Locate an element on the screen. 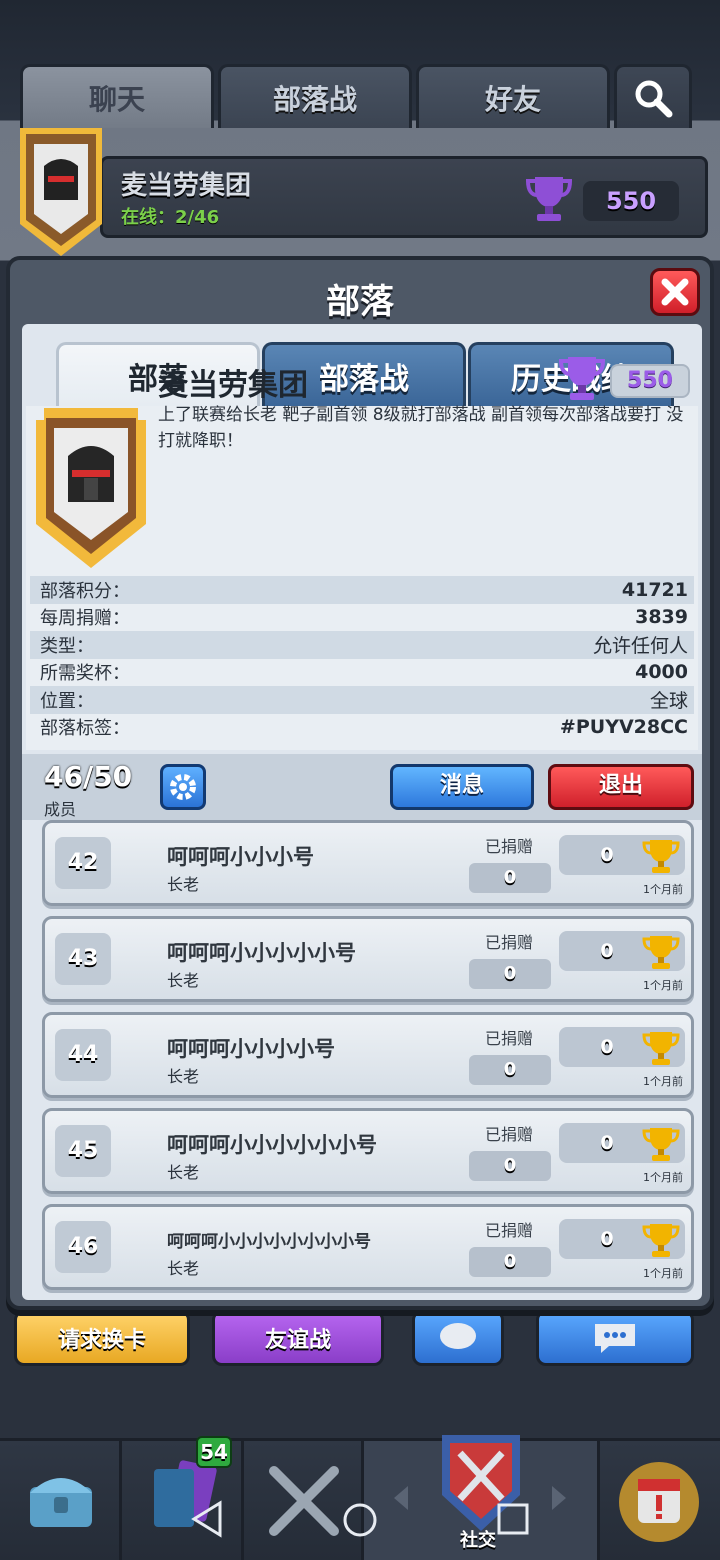 This screenshot has width=720, height=1560. member-row: 44 呵呵呵小小小小号 长老 已捐赠 0 0 1个月前 is located at coordinates (368, 1055).